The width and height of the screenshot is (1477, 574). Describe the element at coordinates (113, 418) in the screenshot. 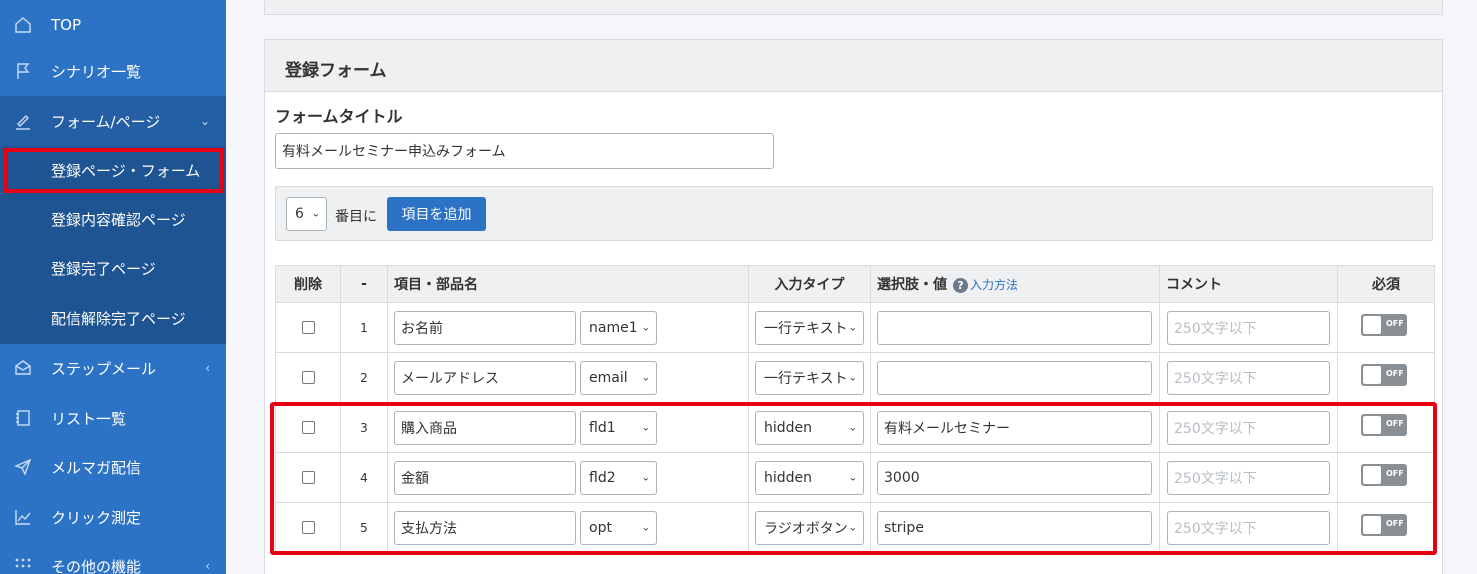

I see `nav-item-list: リスト一覧` at that location.